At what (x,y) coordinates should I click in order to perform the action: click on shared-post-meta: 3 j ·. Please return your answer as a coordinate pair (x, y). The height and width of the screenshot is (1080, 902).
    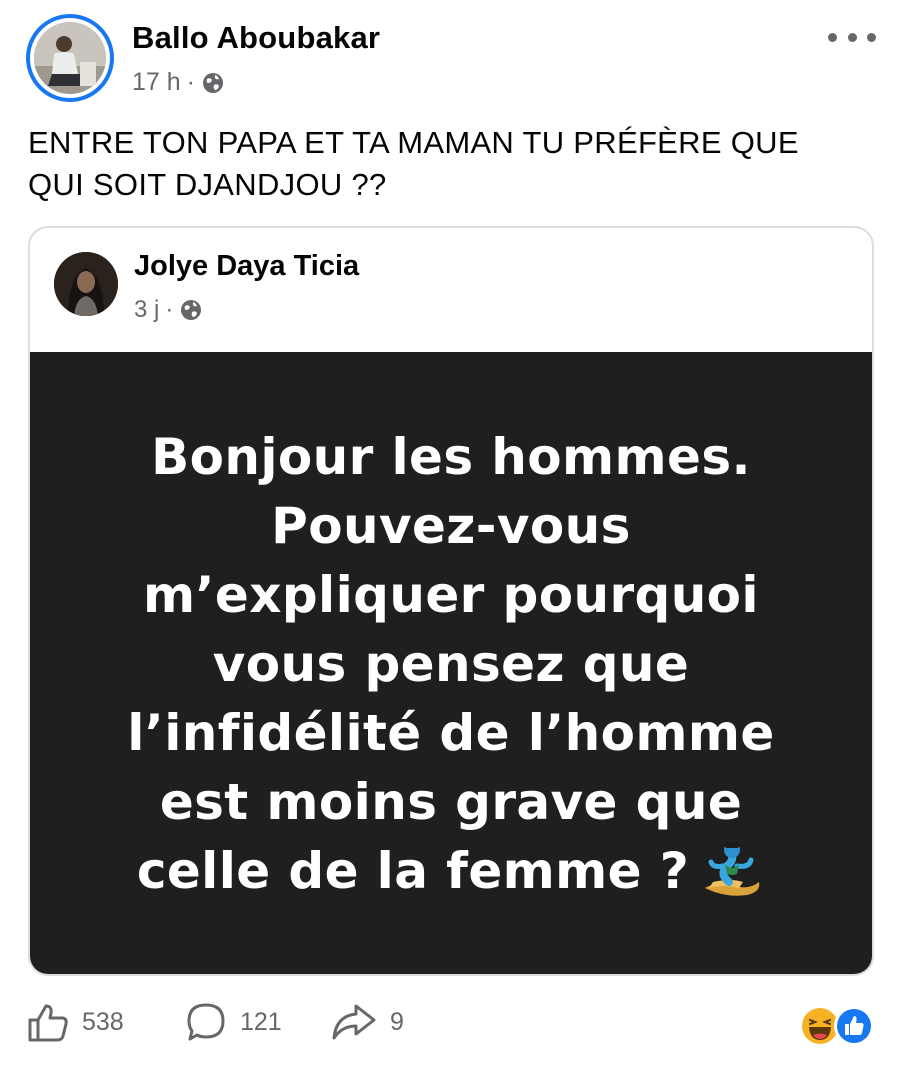
    Looking at the image, I should click on (168, 310).